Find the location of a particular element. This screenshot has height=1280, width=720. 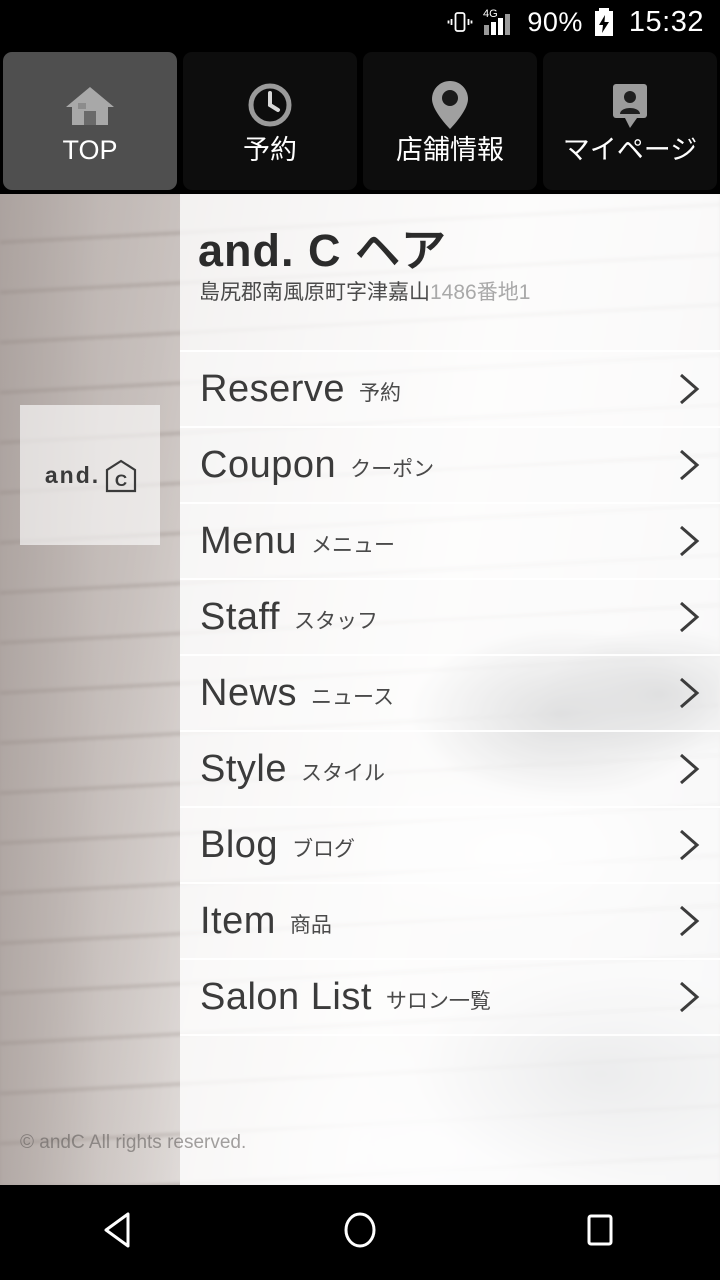

vibrate-icon is located at coordinates (460, 22).